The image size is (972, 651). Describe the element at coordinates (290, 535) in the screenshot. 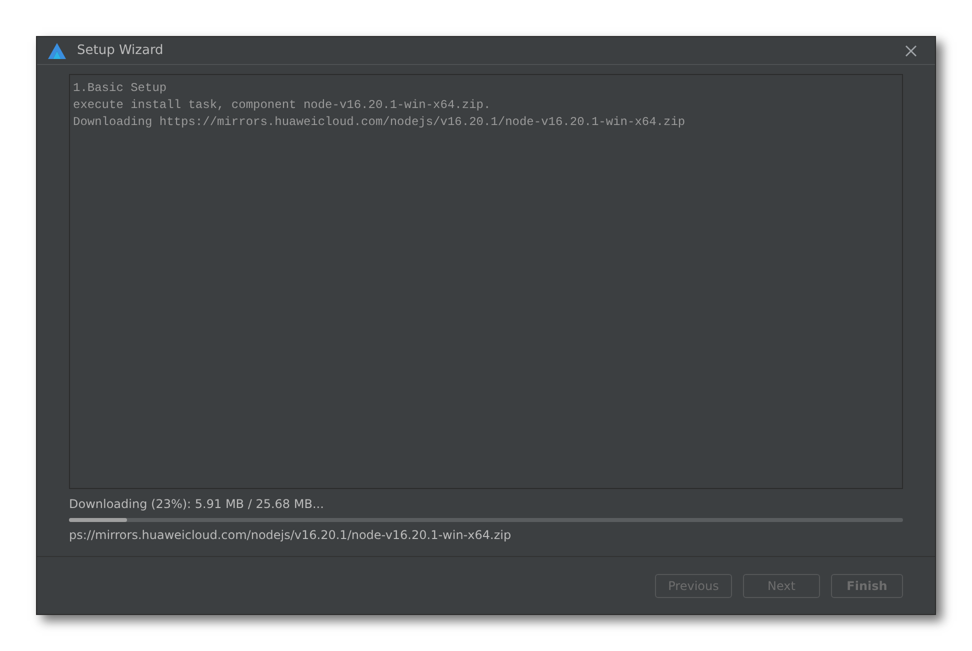

I see `download-url: ps://mirrors.huaweicloud.com/nodejs/v16.20.1/node-v16.20.1-win-x64.zip` at that location.